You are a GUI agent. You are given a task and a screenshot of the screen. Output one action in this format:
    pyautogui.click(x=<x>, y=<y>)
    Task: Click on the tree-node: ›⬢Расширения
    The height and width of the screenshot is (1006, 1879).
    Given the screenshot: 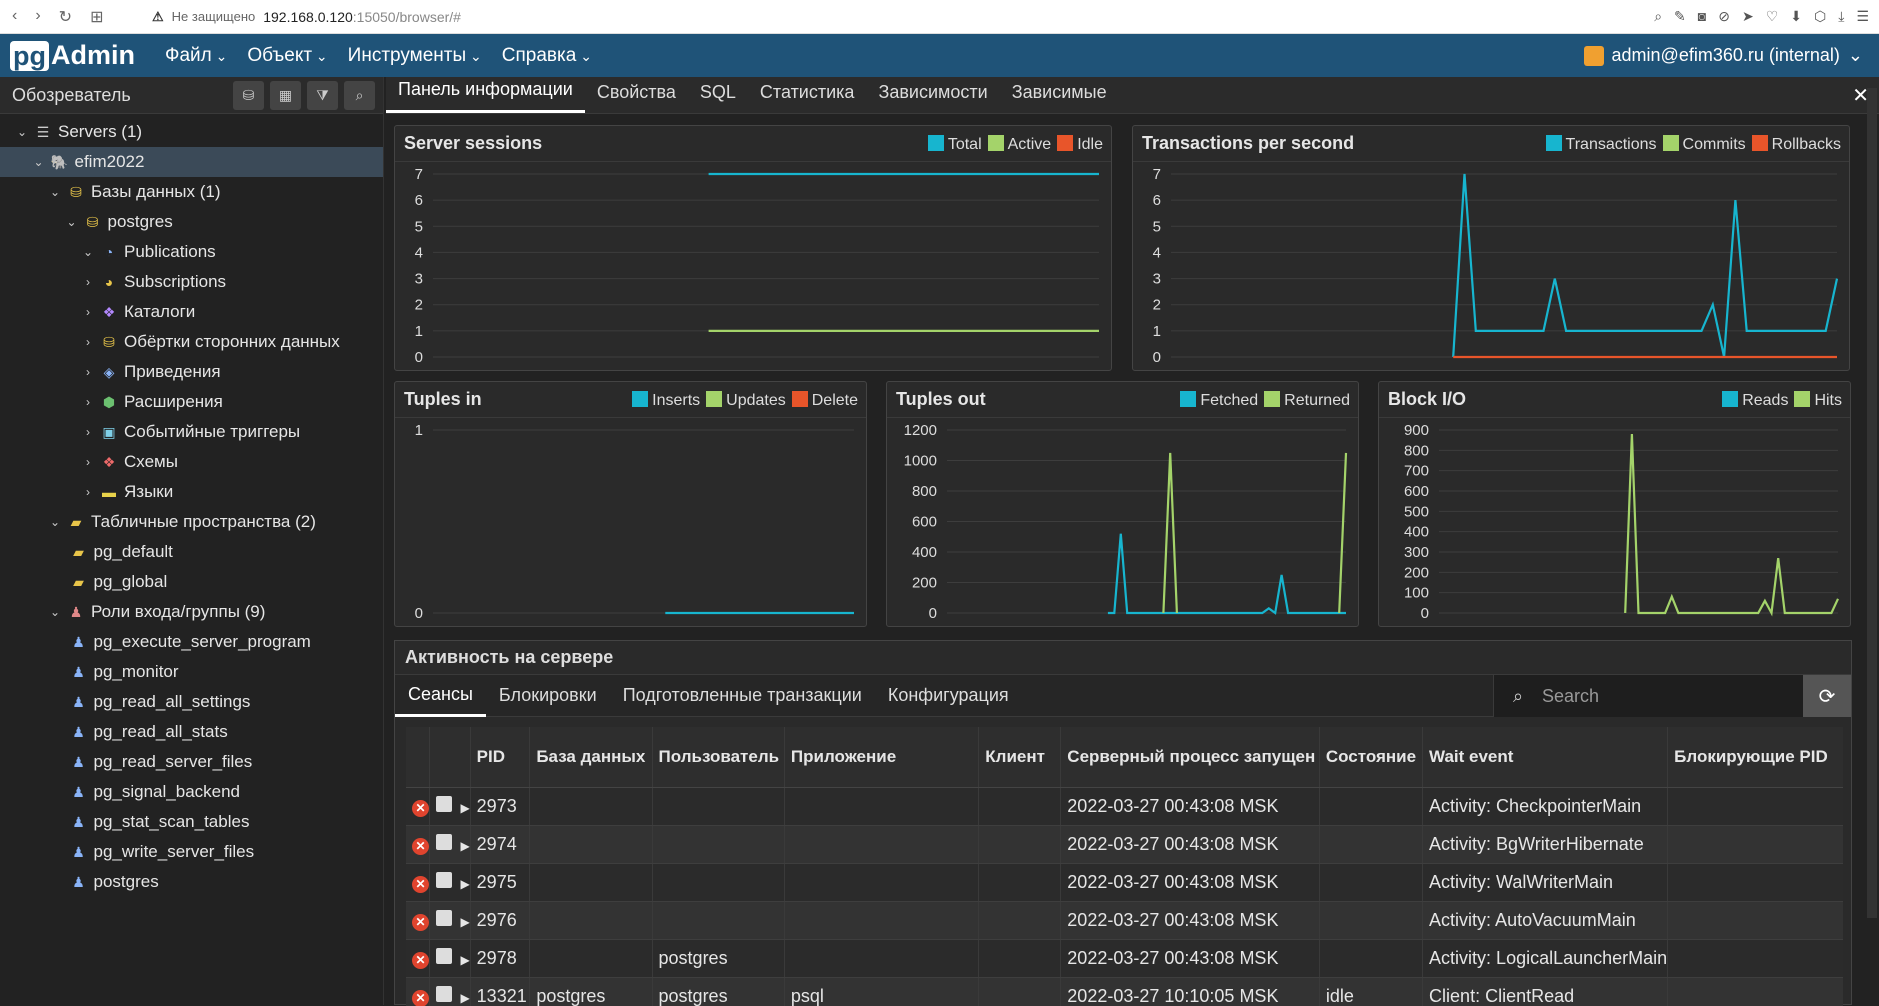 What is the action you would take?
    pyautogui.click(x=191, y=402)
    